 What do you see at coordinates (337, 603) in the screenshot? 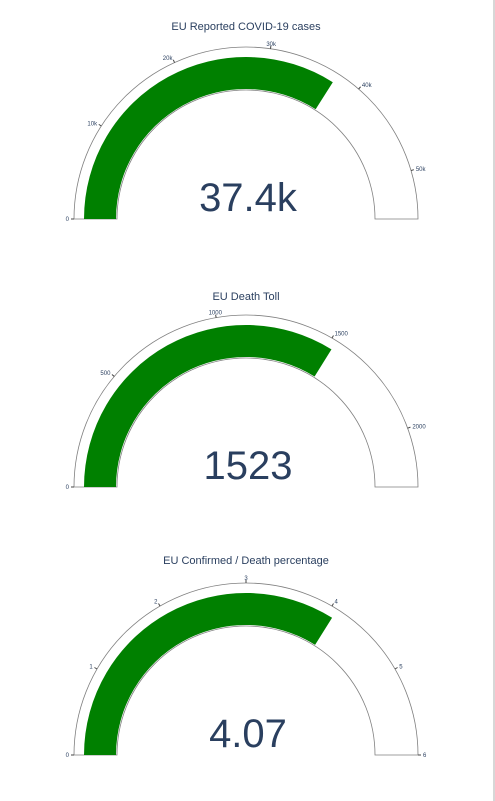
I see `gauge-tick-label: 4` at bounding box center [337, 603].